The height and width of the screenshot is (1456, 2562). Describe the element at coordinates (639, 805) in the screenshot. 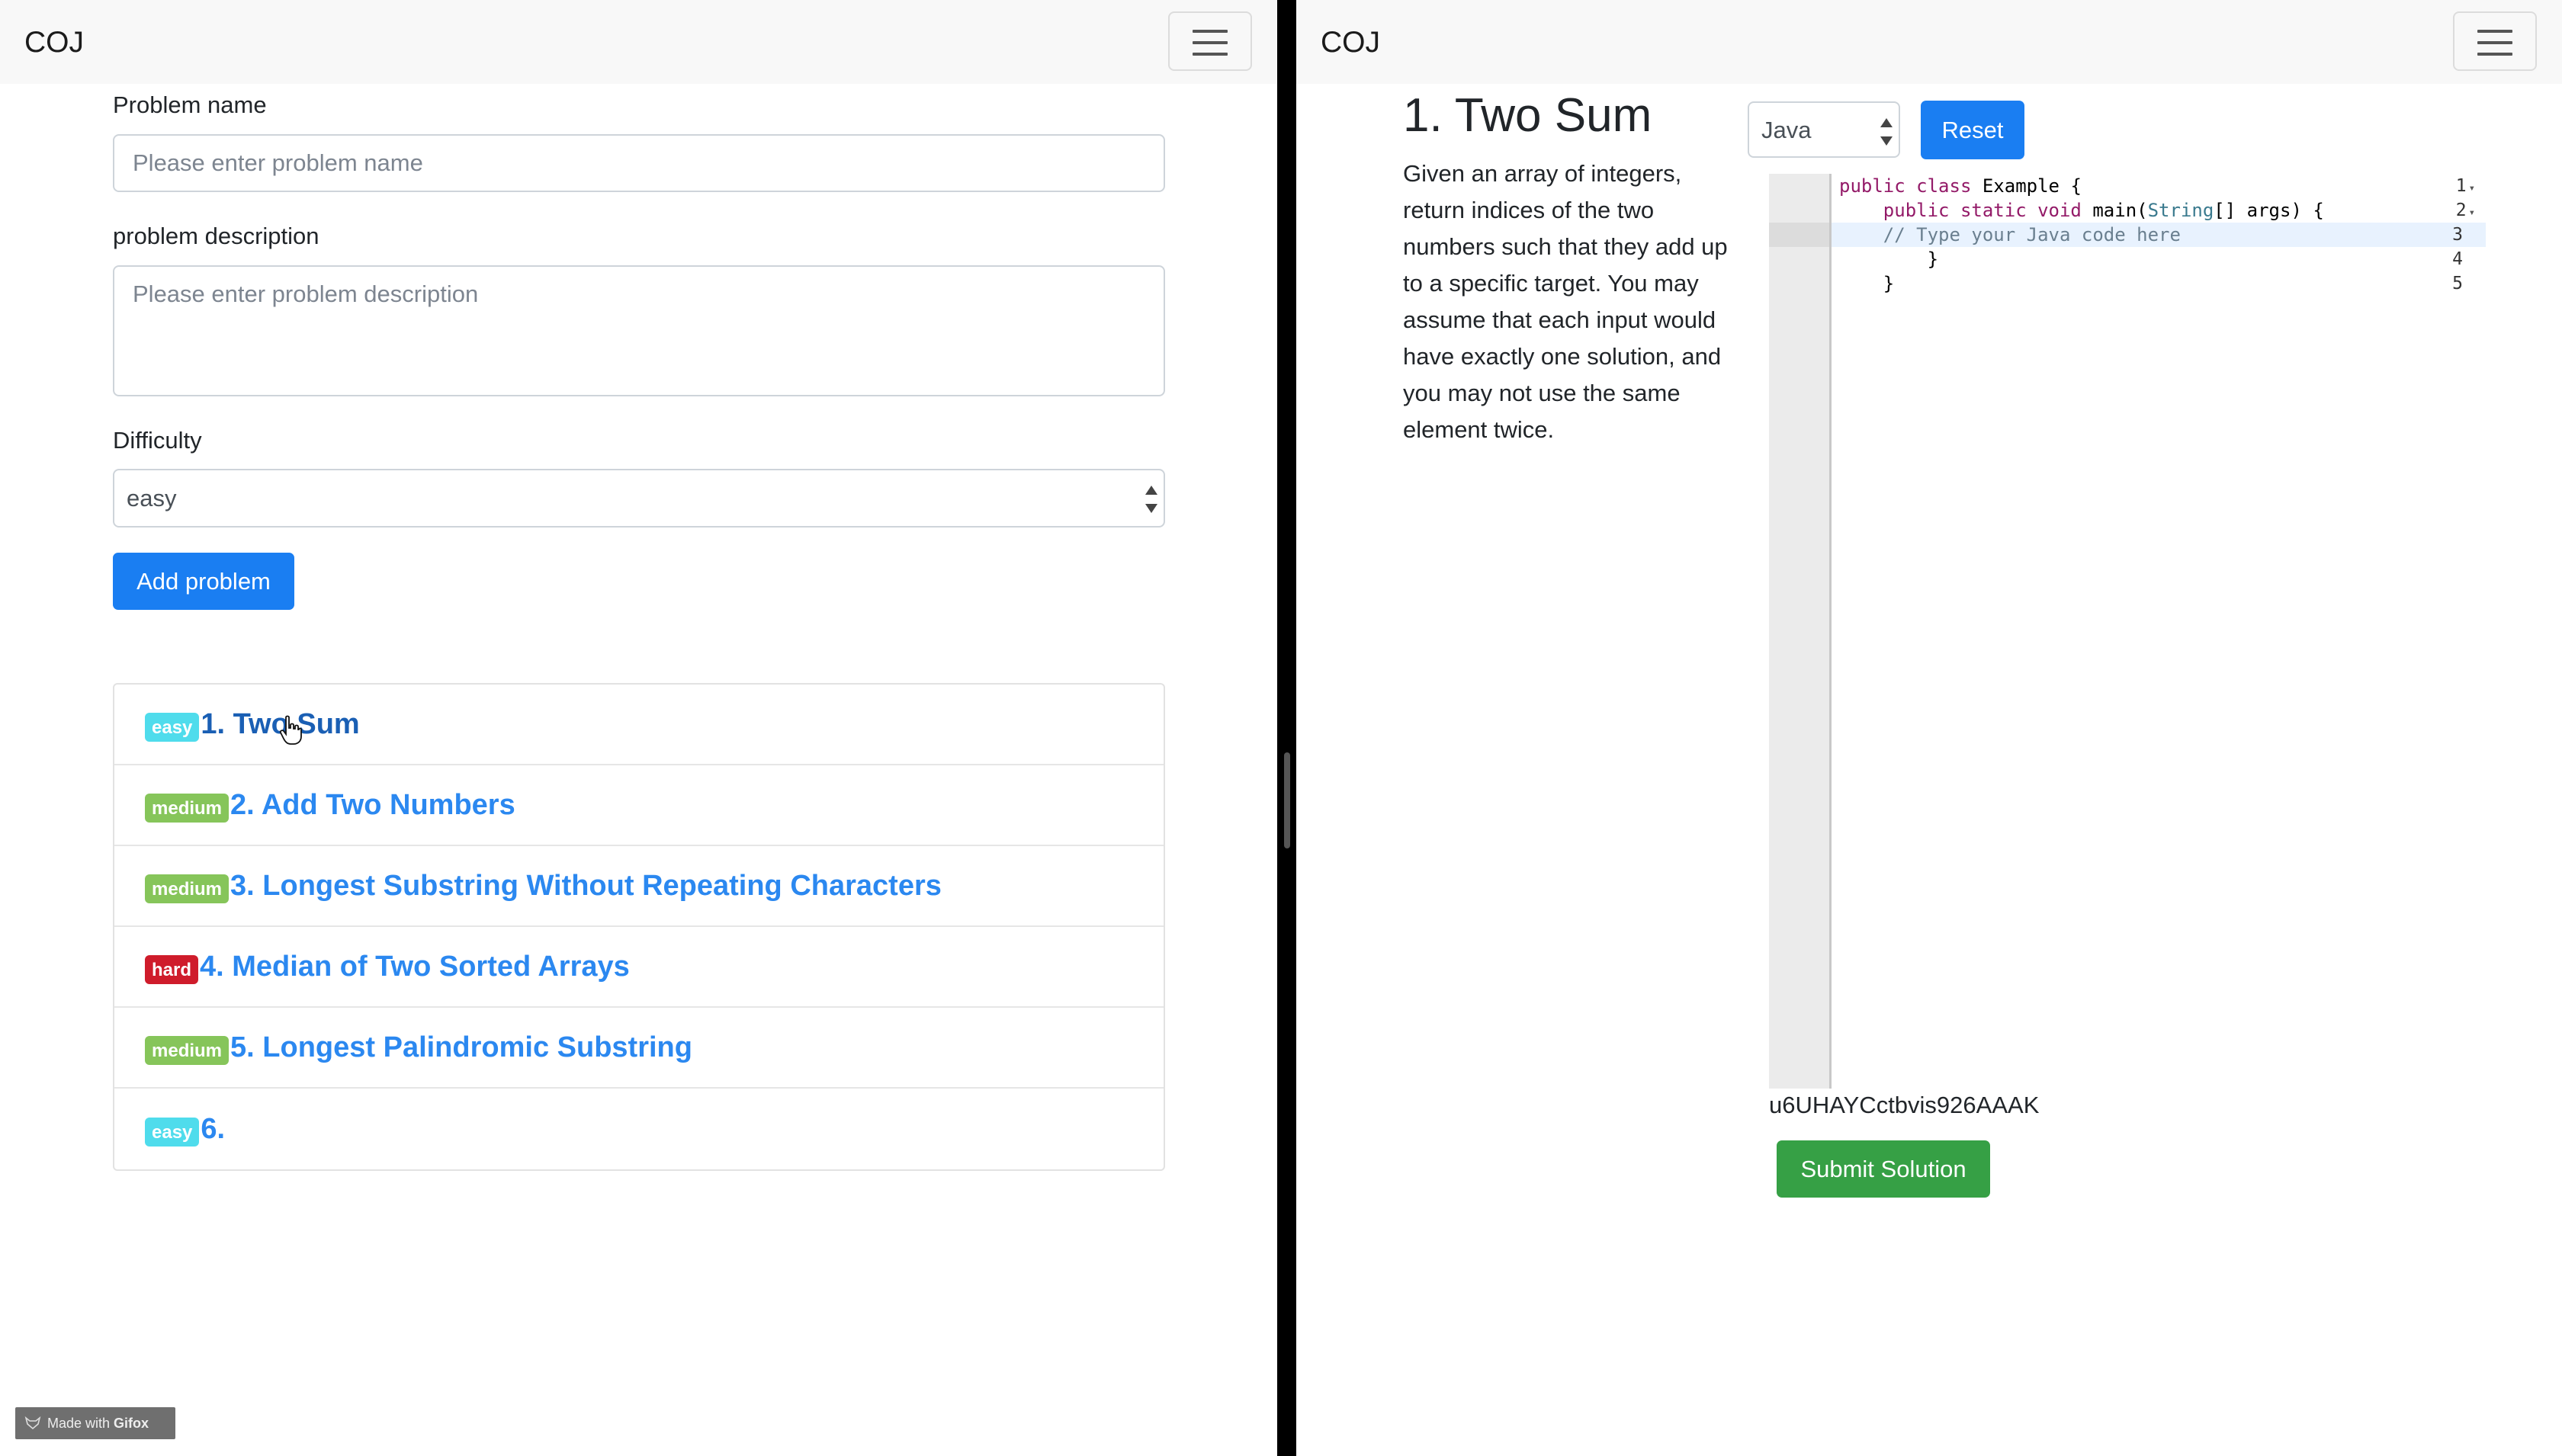

I see `list-item: medium 2. Add Two Numbers` at that location.